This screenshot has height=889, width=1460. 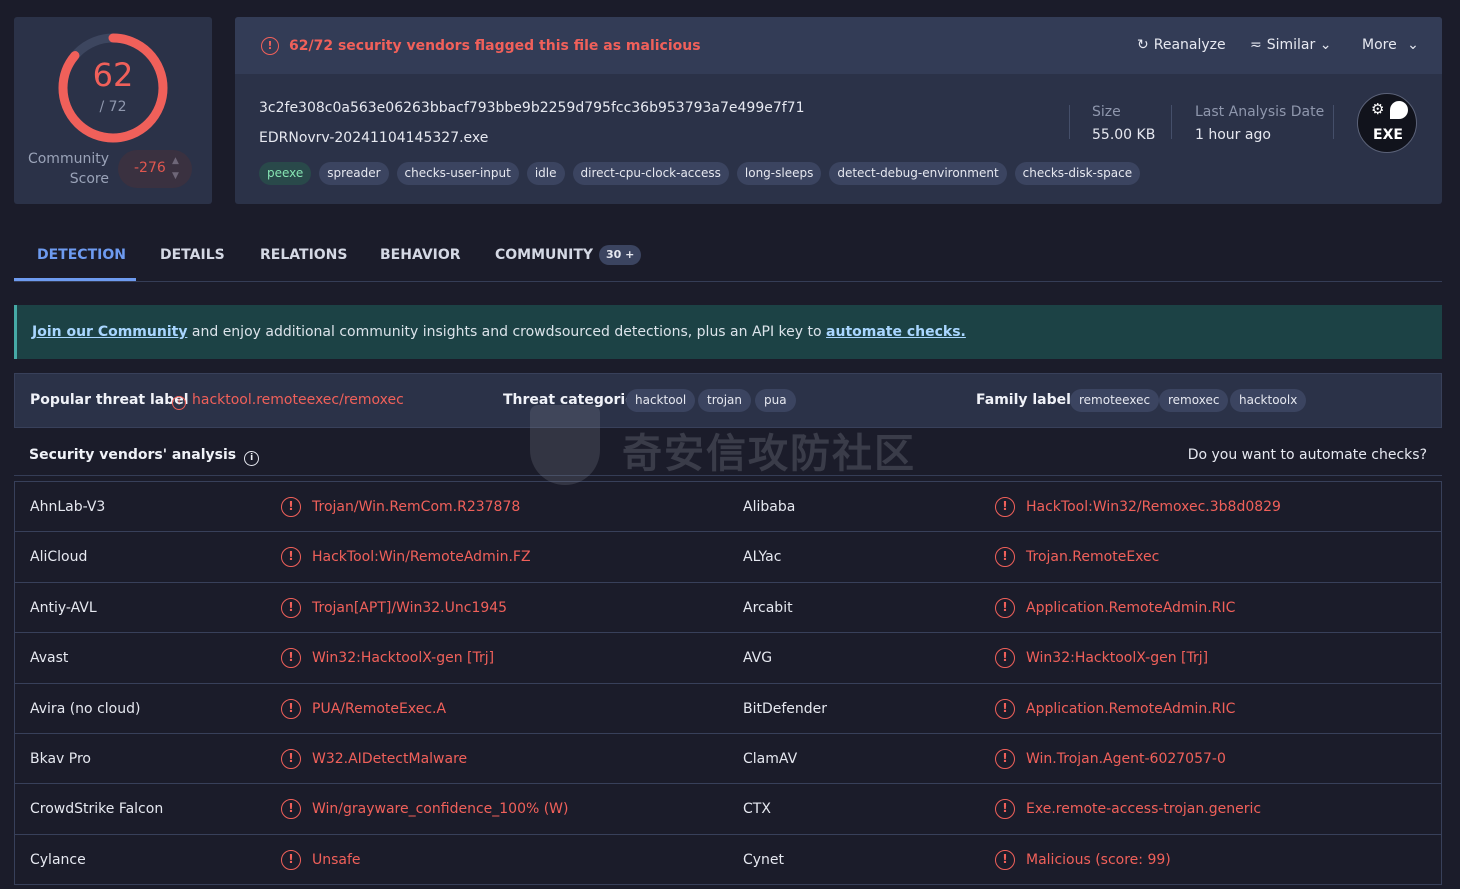 I want to click on vendor-name: Bkav Pro, so click(x=60, y=758).